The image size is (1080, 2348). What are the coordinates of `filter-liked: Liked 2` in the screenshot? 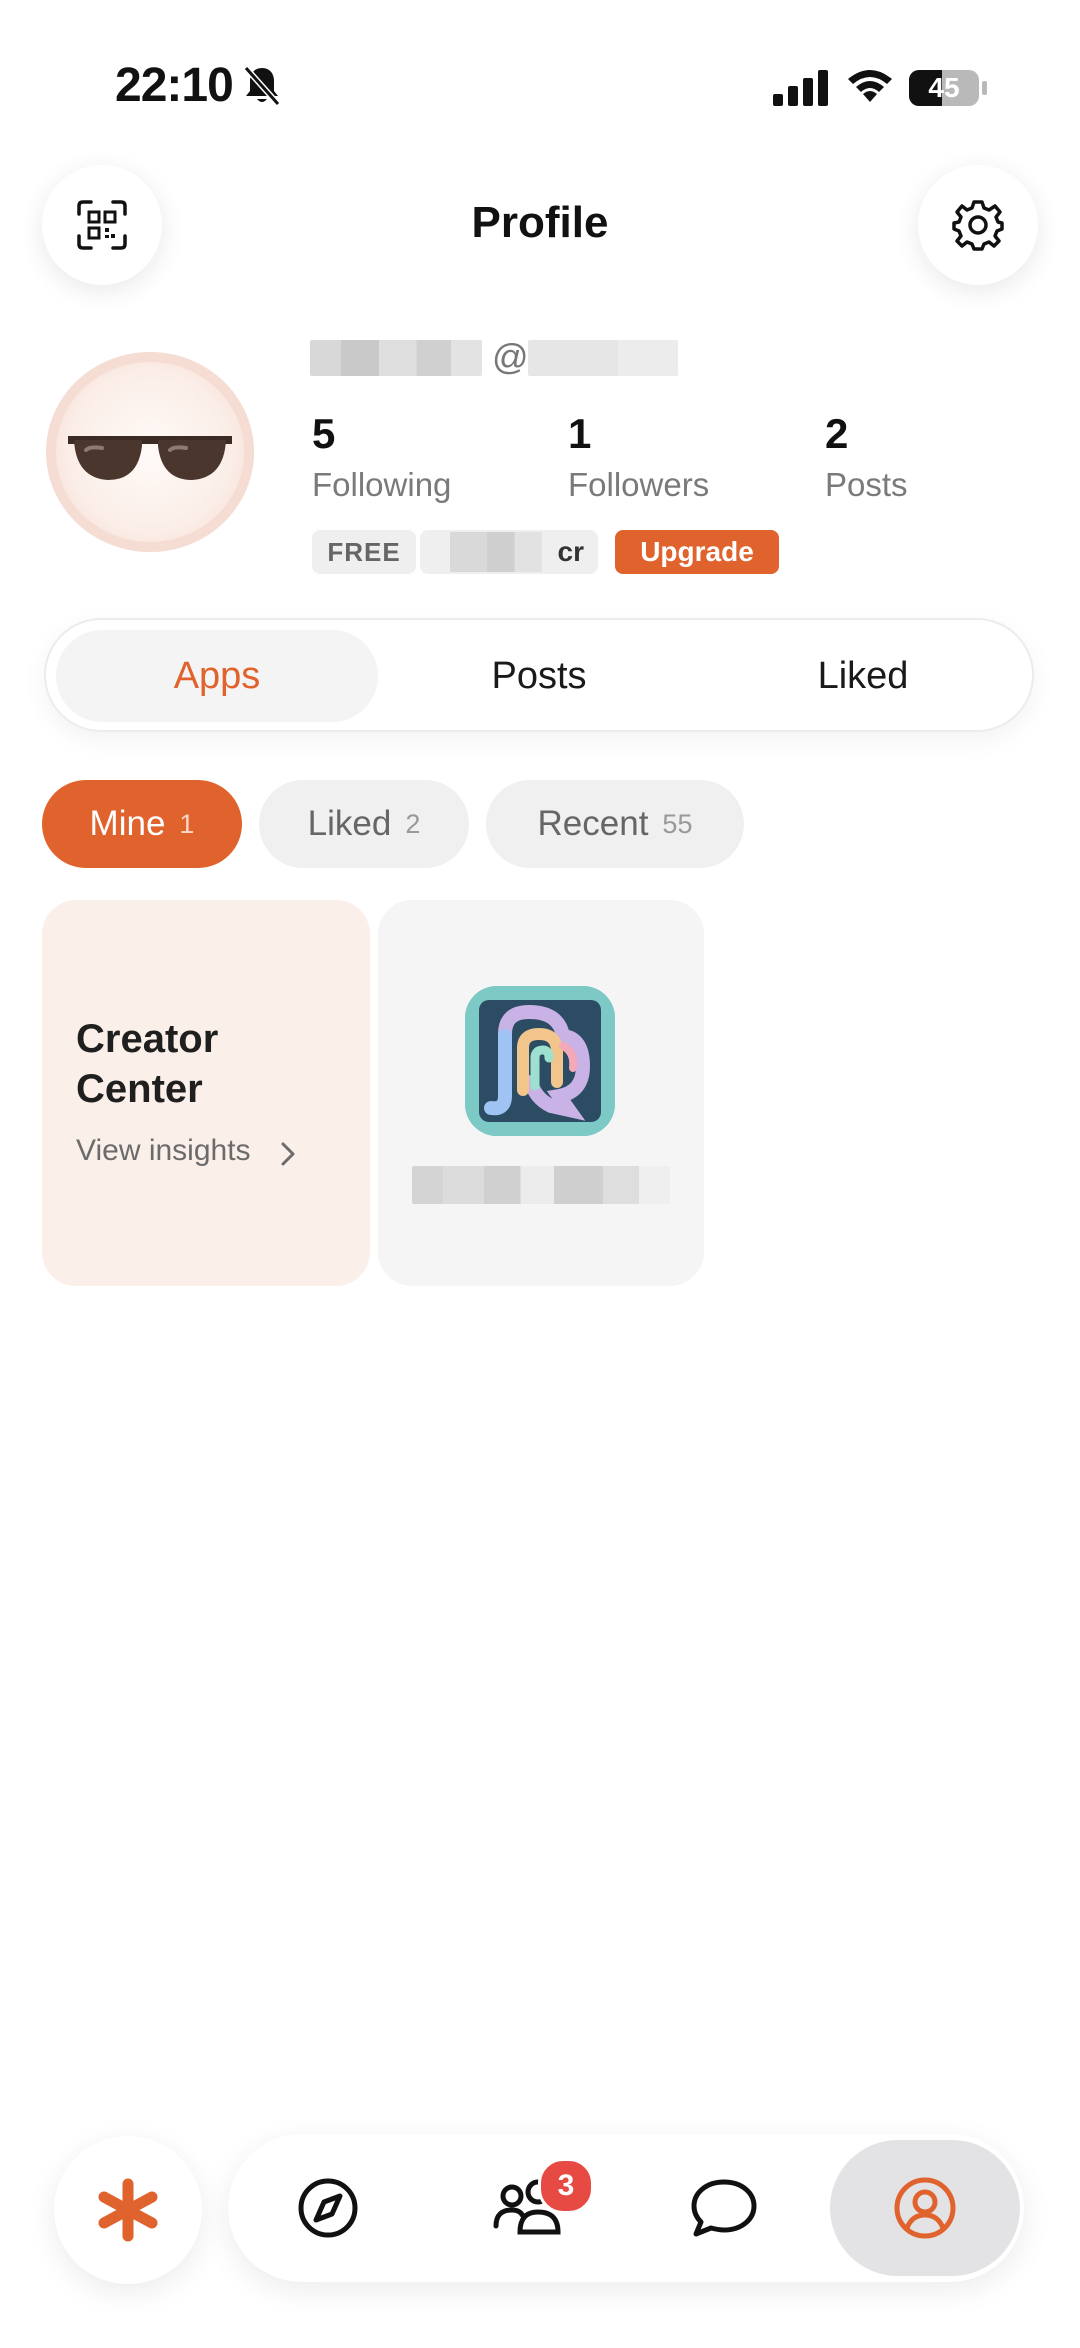 It's located at (364, 824).